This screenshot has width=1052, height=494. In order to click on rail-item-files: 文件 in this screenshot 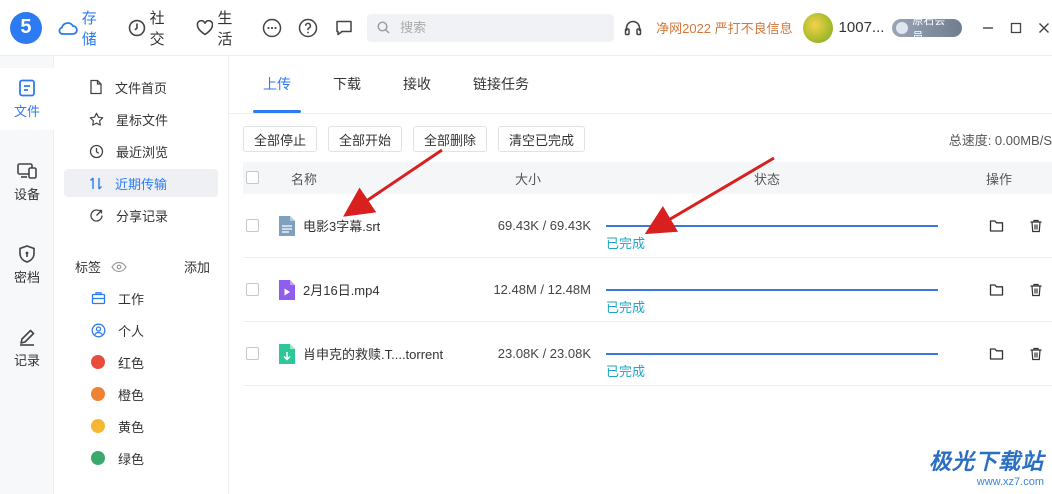, I will do `click(27, 99)`.